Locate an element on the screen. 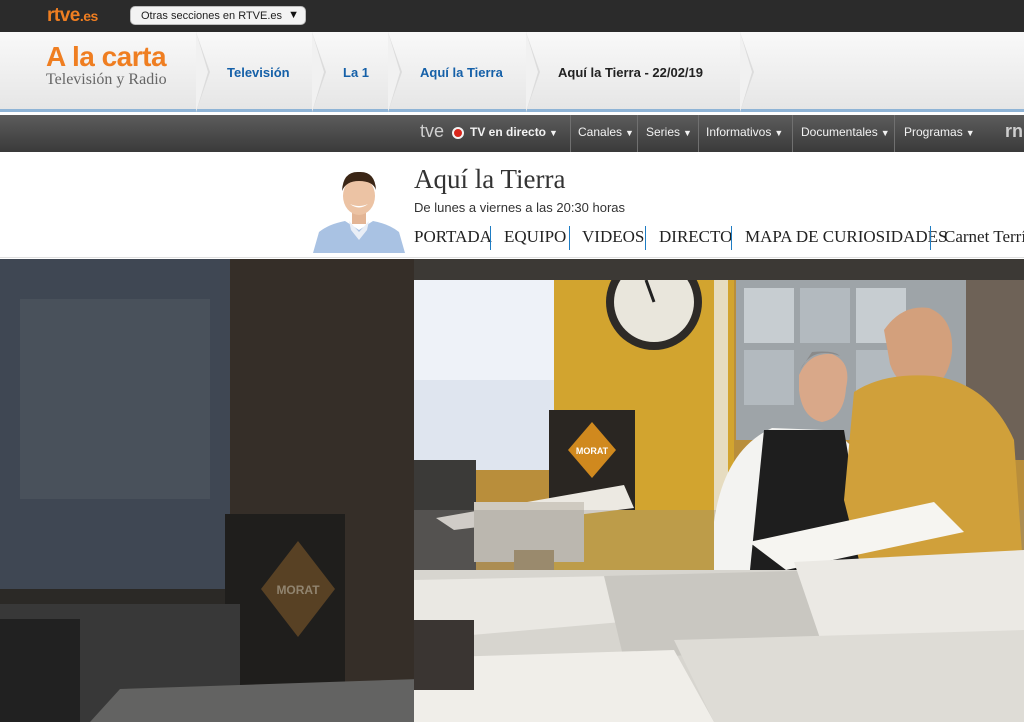 The width and height of the screenshot is (1024, 722). breadcrumb-label: La 1 is located at coordinates (356, 72).